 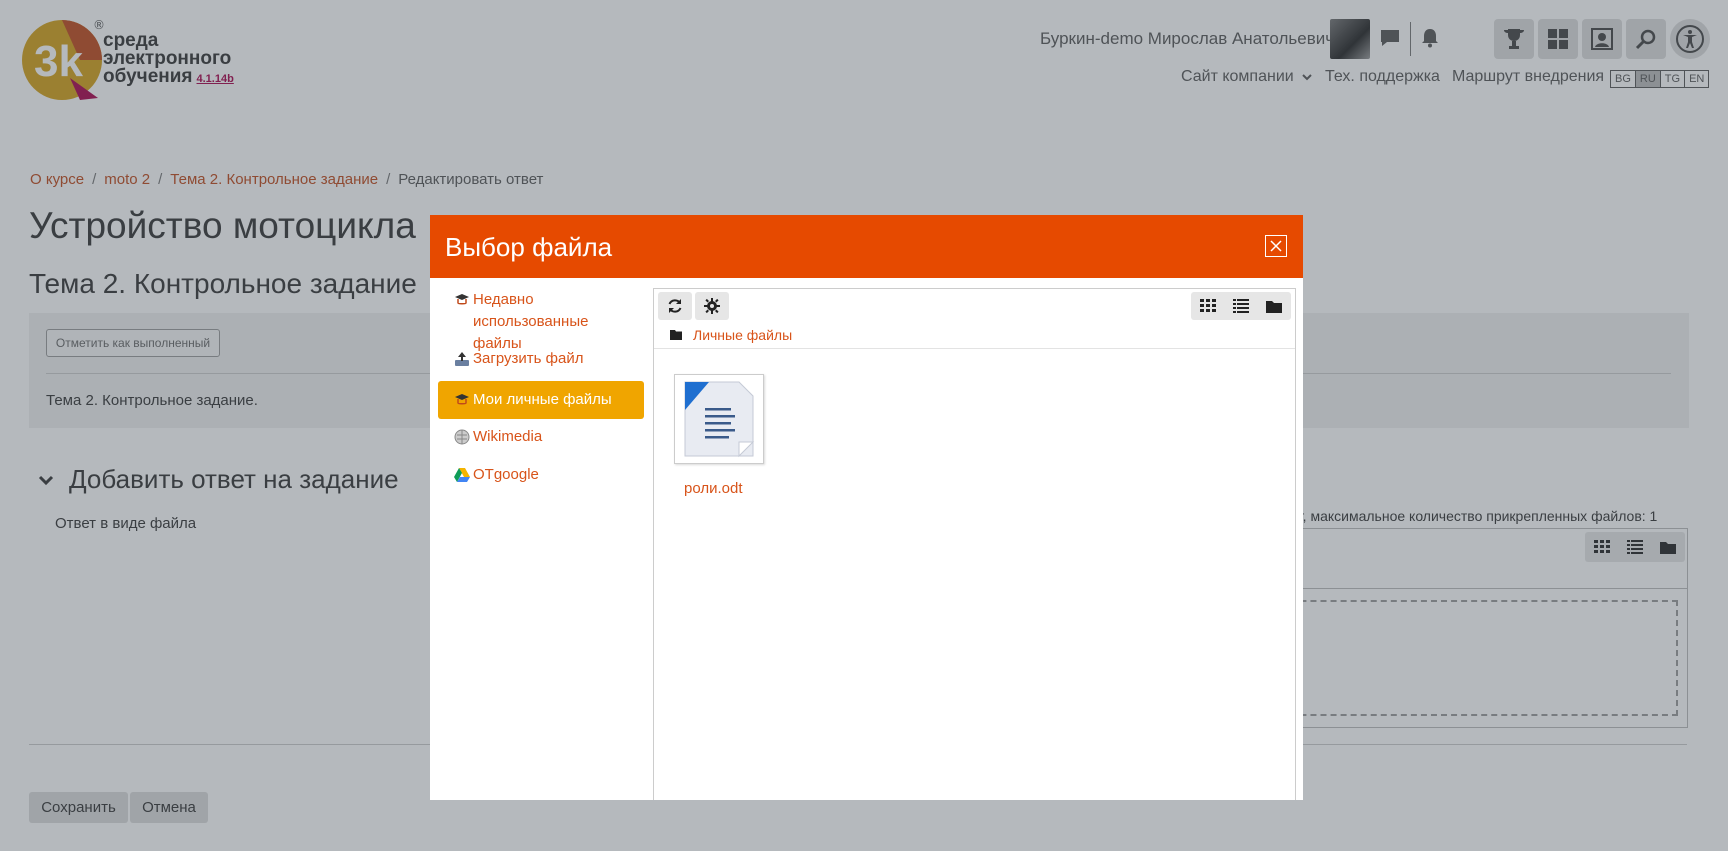 I want to click on document-icon, so click(x=719, y=419).